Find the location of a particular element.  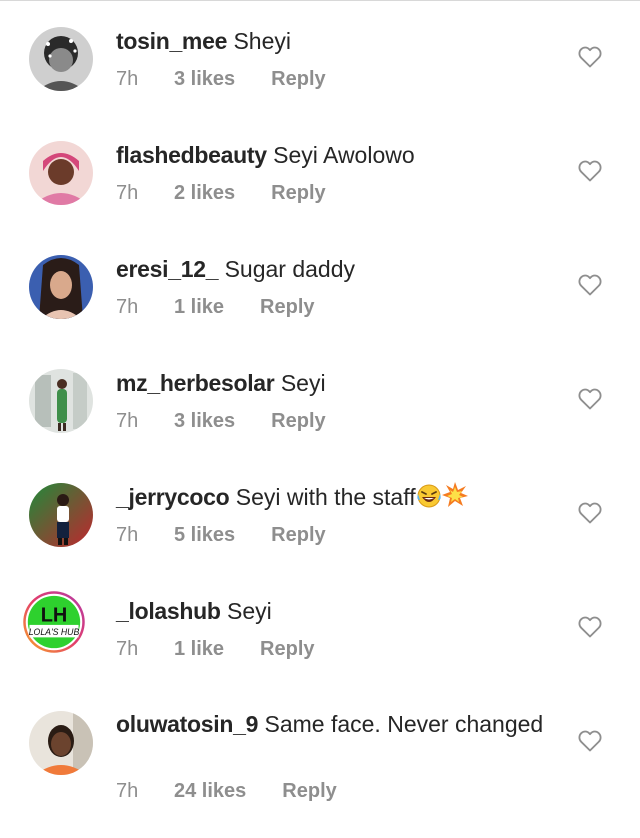

comment-meta: 7h 5 likes Reply is located at coordinates (221, 535).